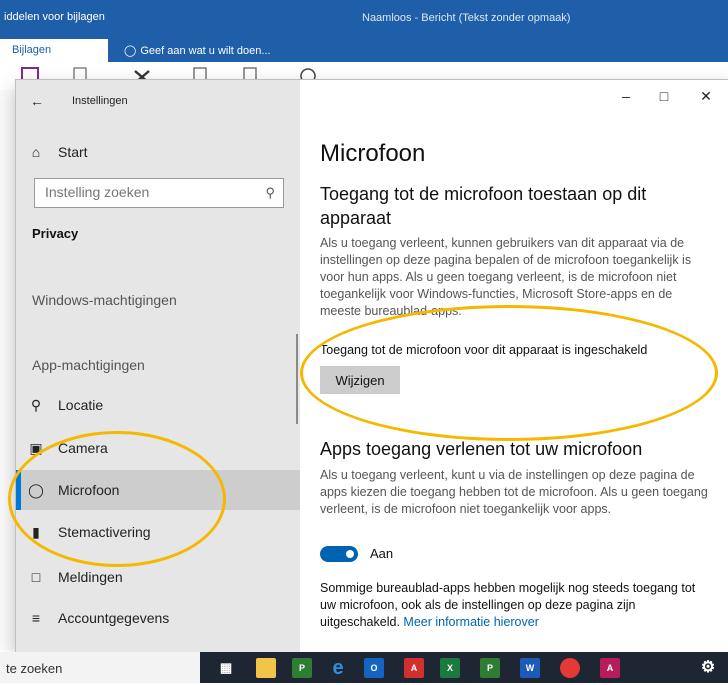  What do you see at coordinates (36, 618) in the screenshot?
I see `account-info-icon: ≡` at bounding box center [36, 618].